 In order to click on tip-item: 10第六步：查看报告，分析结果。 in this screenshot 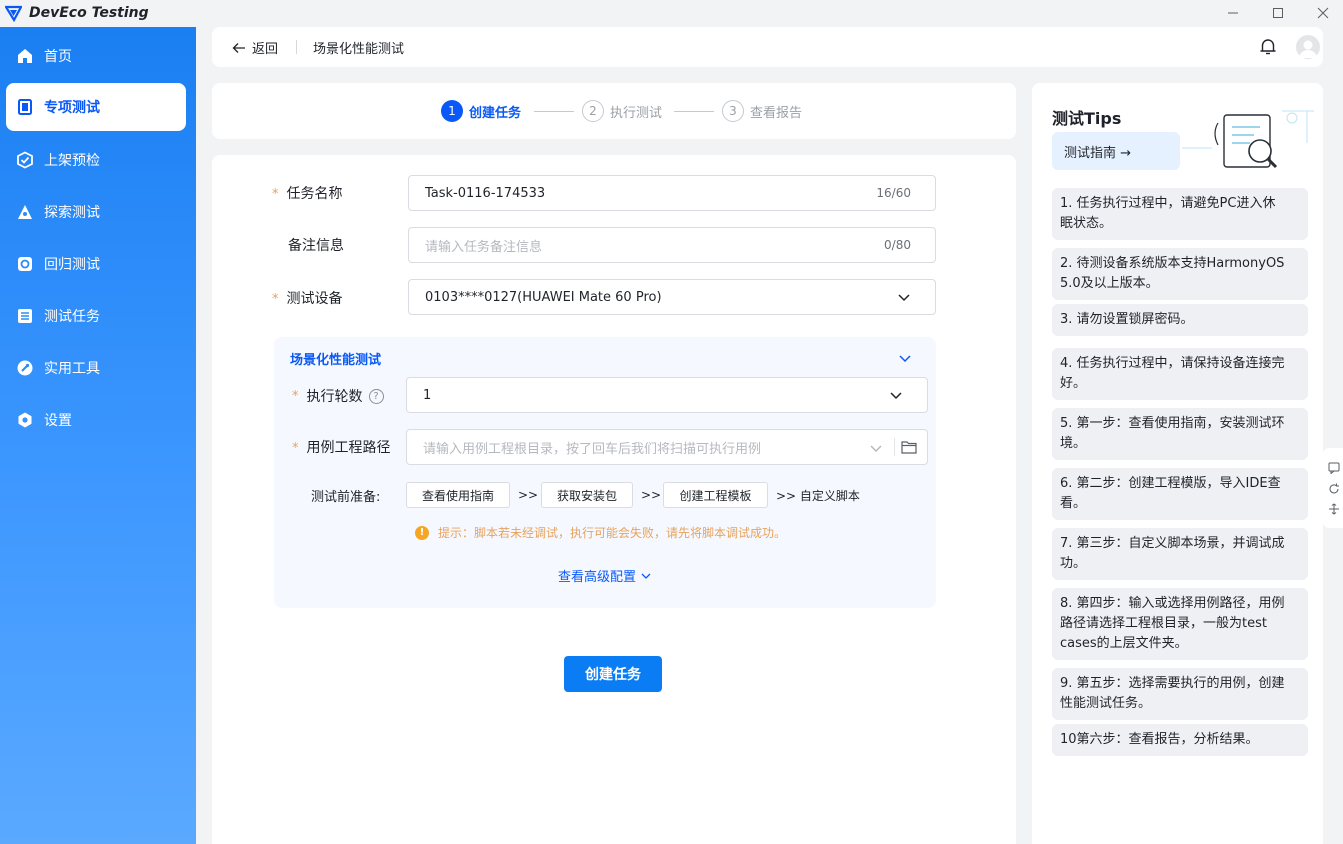, I will do `click(1180, 740)`.